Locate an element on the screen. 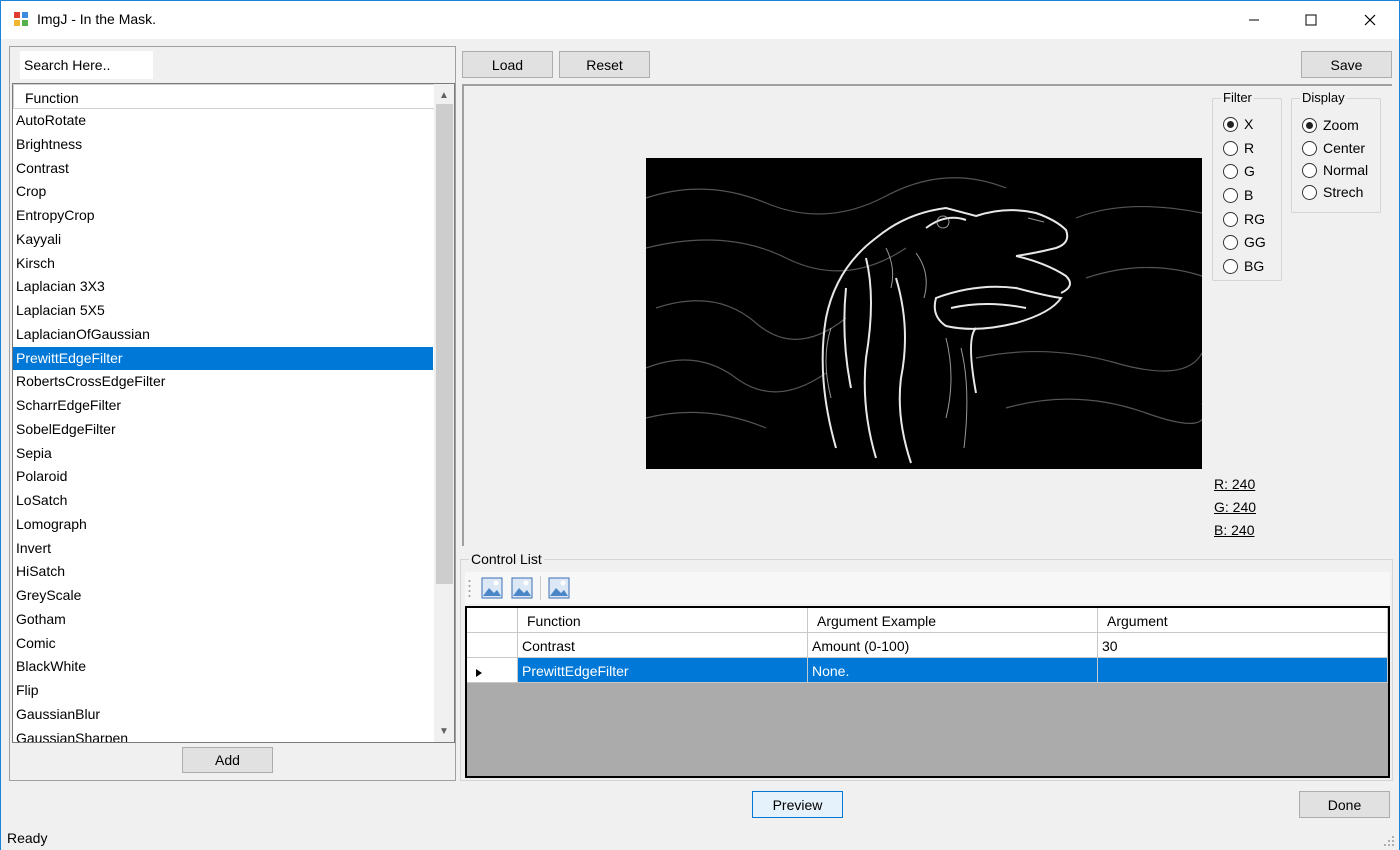 Image resolution: width=1400 pixels, height=850 pixels. table-row: Contrast Amount (0-100) 30 is located at coordinates (927, 645).